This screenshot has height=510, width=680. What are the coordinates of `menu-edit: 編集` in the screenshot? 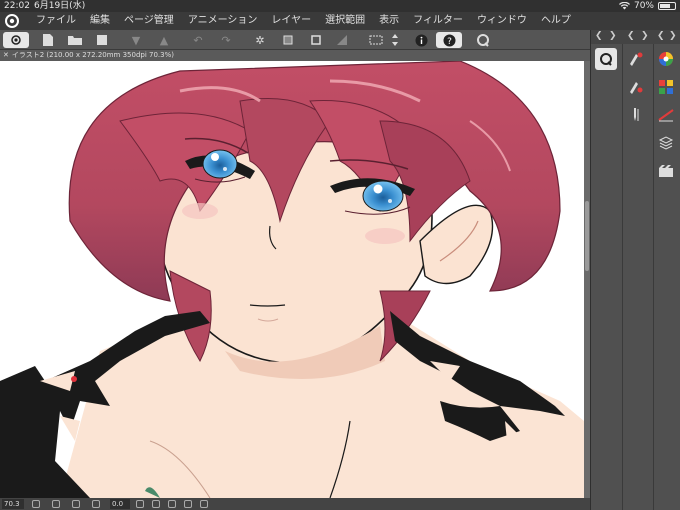 It's located at (100, 21).